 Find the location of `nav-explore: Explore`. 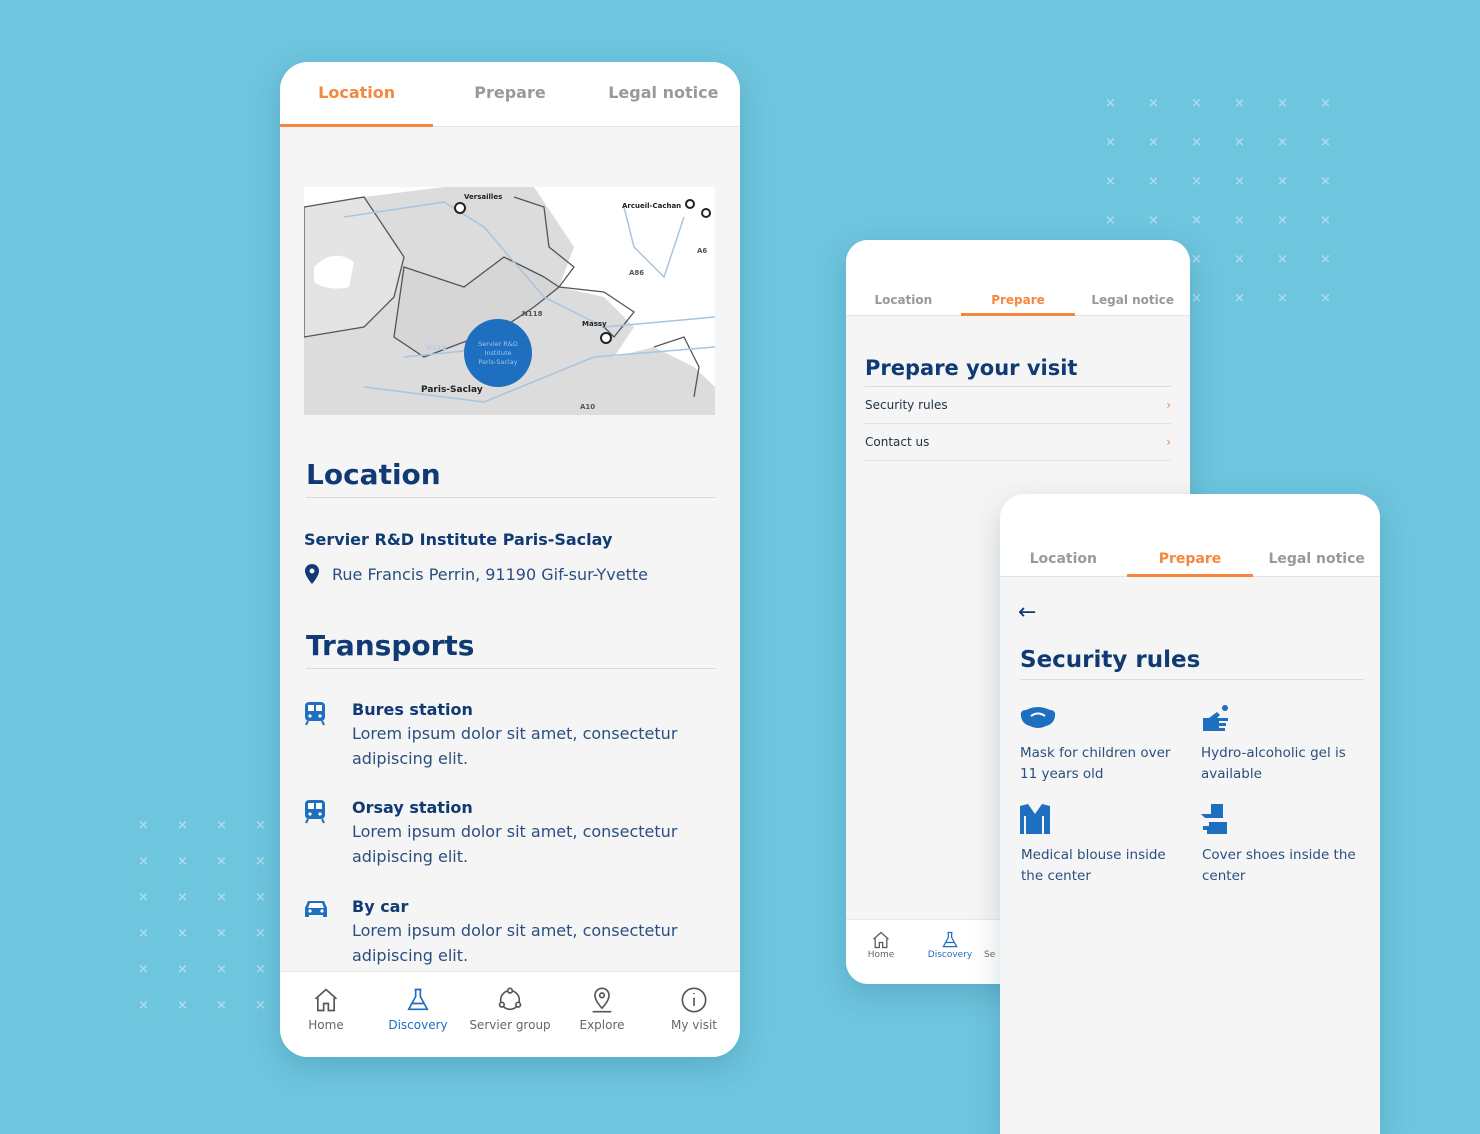

nav-explore: Explore is located at coordinates (602, 1021).